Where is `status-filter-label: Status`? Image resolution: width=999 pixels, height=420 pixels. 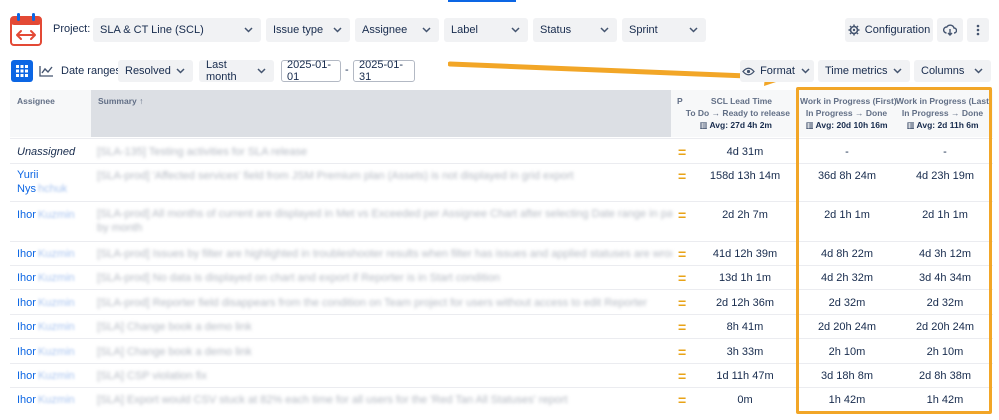 status-filter-label: Status is located at coordinates (556, 30).